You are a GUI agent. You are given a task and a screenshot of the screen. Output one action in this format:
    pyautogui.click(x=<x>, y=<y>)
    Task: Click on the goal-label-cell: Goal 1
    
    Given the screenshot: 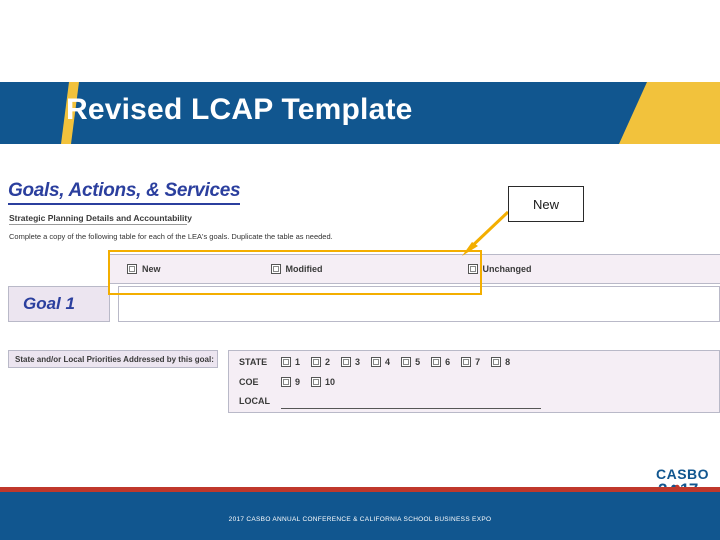 What is the action you would take?
    pyautogui.click(x=59, y=304)
    